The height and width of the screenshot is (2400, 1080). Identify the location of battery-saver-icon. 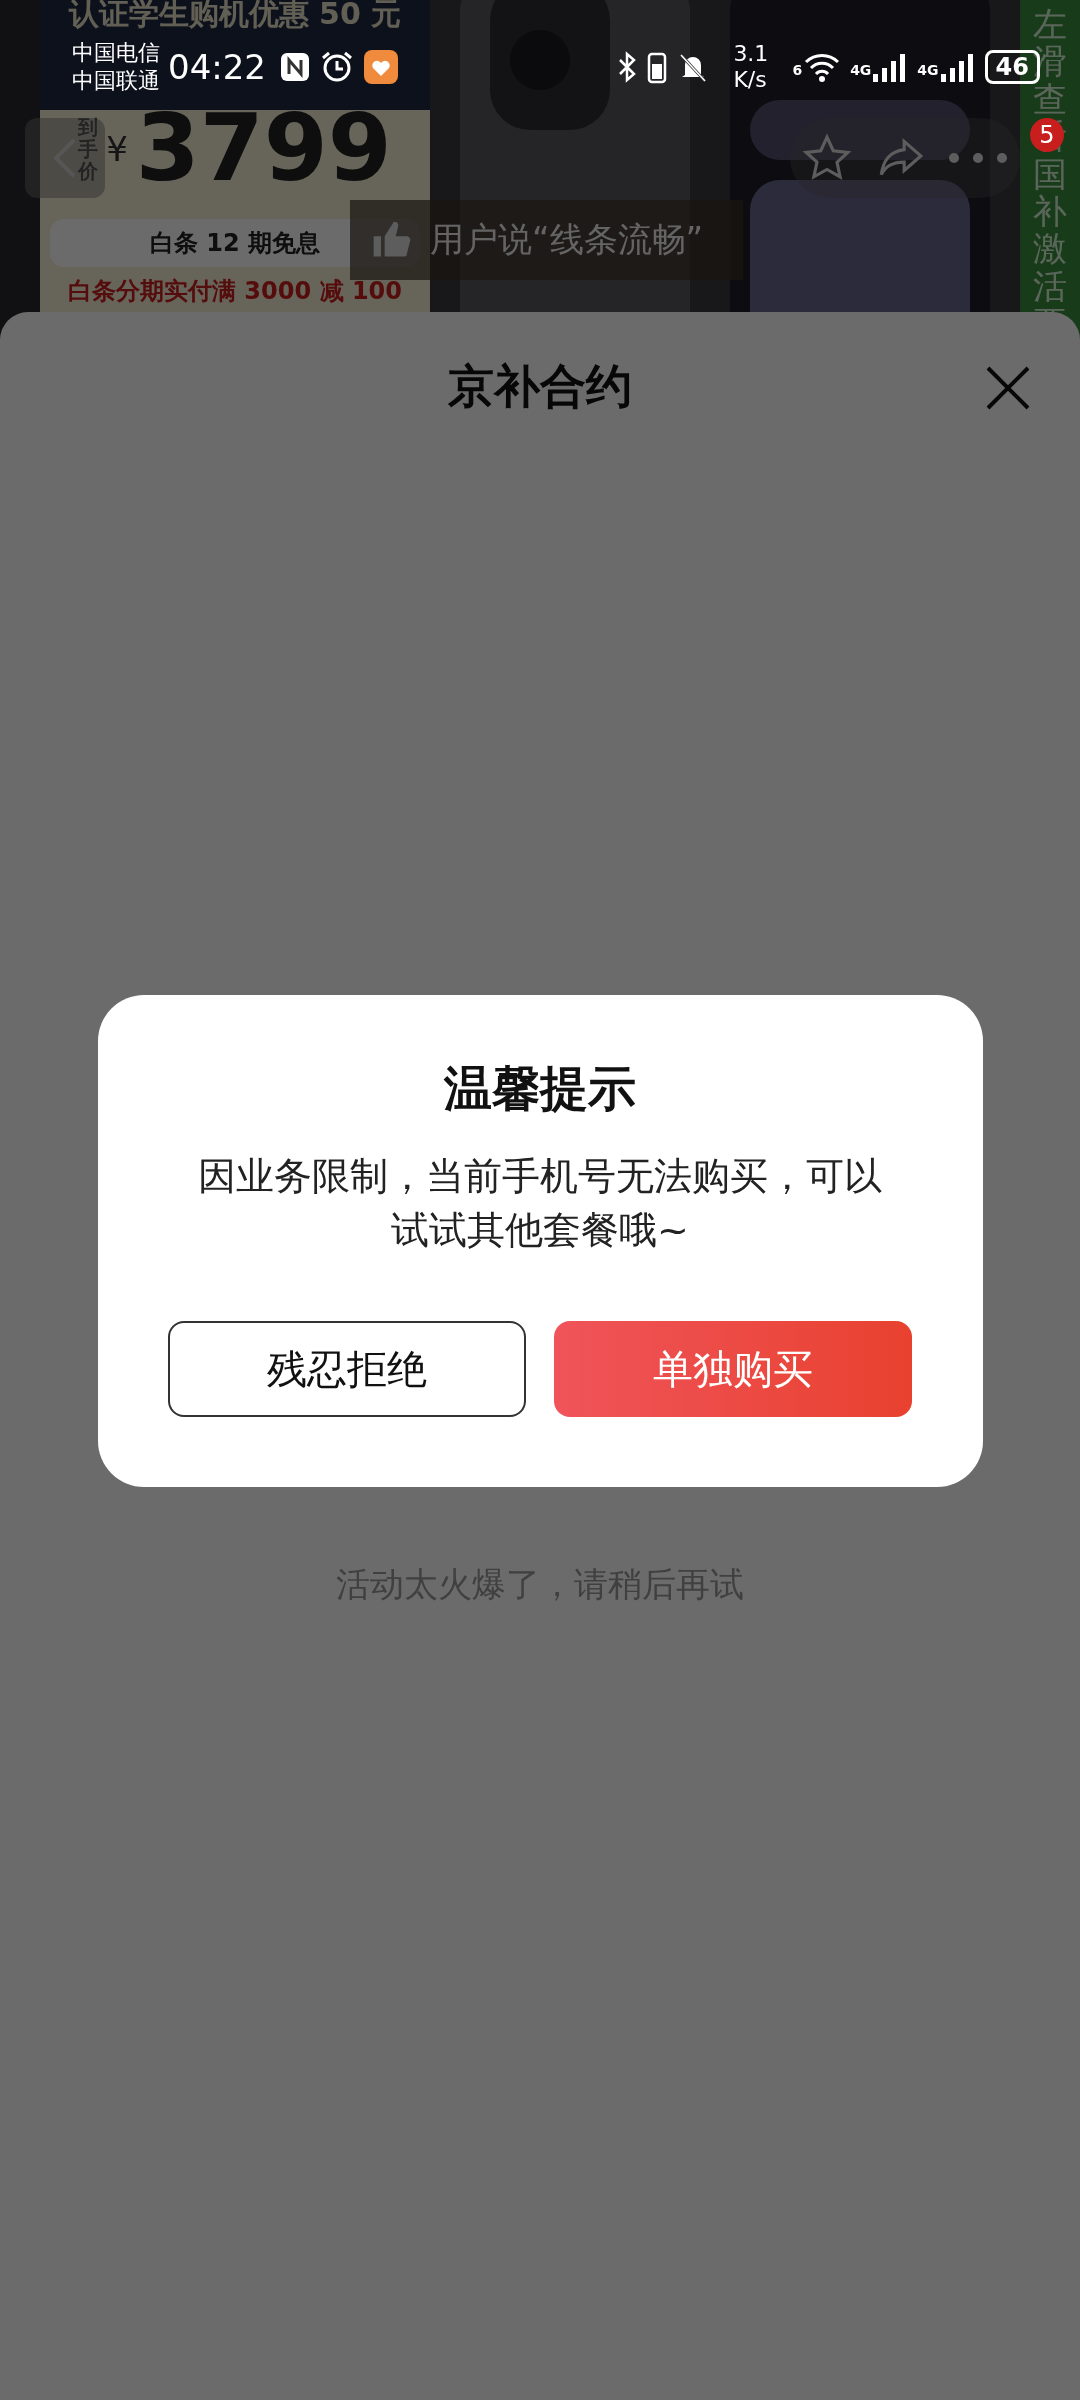
(657, 67).